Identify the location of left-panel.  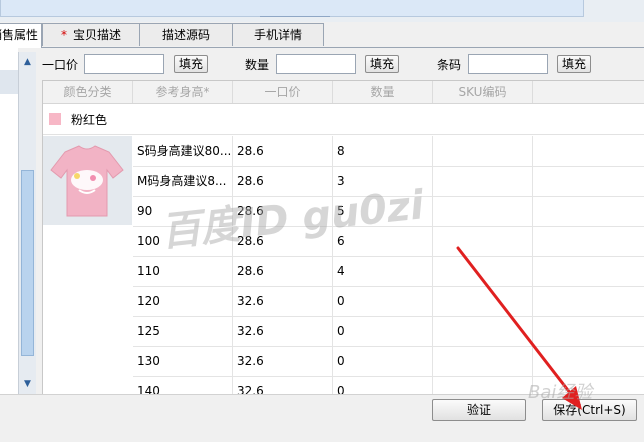
(9, 221).